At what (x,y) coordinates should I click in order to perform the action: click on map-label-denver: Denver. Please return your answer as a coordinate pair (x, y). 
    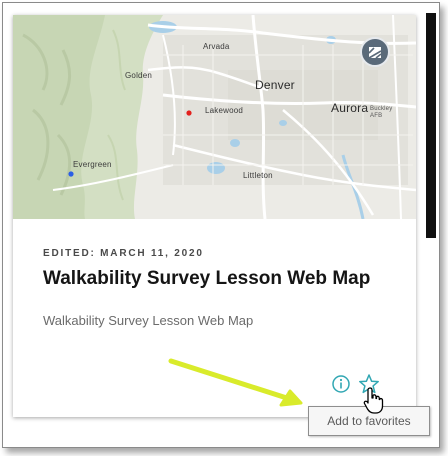
    Looking at the image, I should click on (275, 85).